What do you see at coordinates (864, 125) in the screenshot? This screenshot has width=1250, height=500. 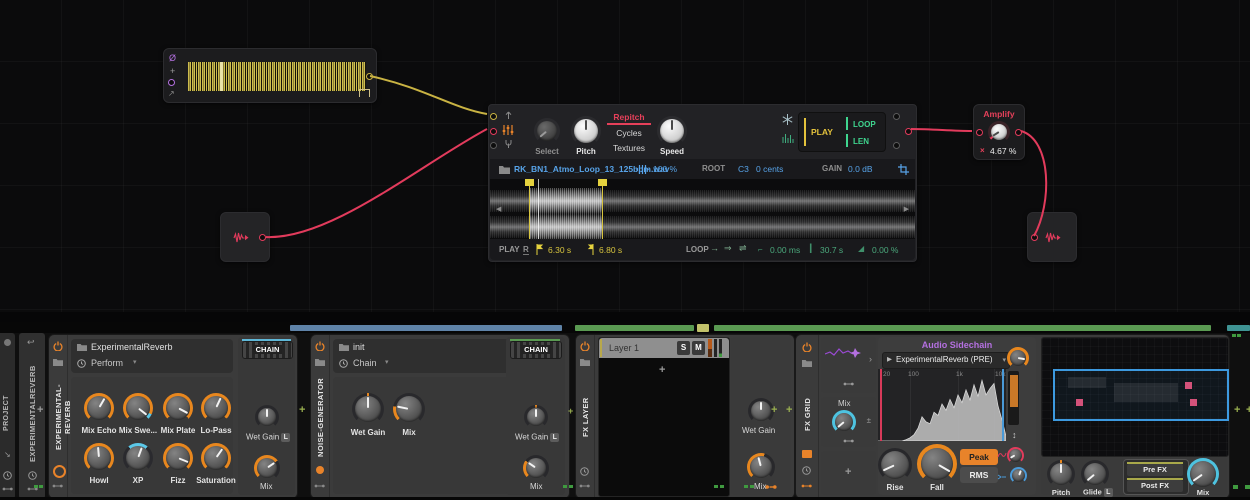 I see `loop-button: LOOP` at bounding box center [864, 125].